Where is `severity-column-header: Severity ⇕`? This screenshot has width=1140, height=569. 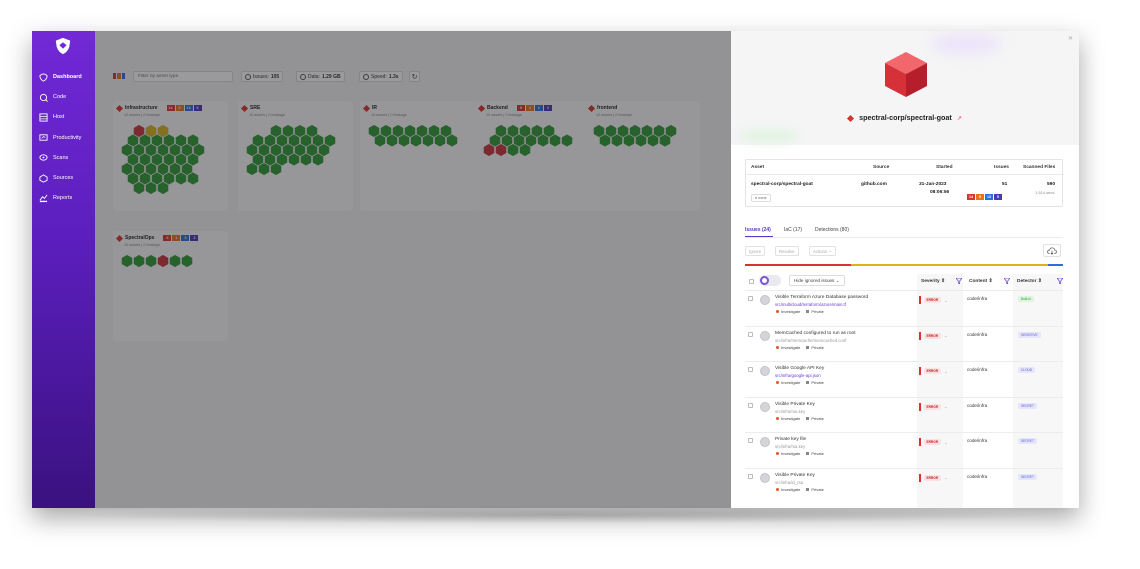 severity-column-header: Severity ⇕ is located at coordinates (933, 281).